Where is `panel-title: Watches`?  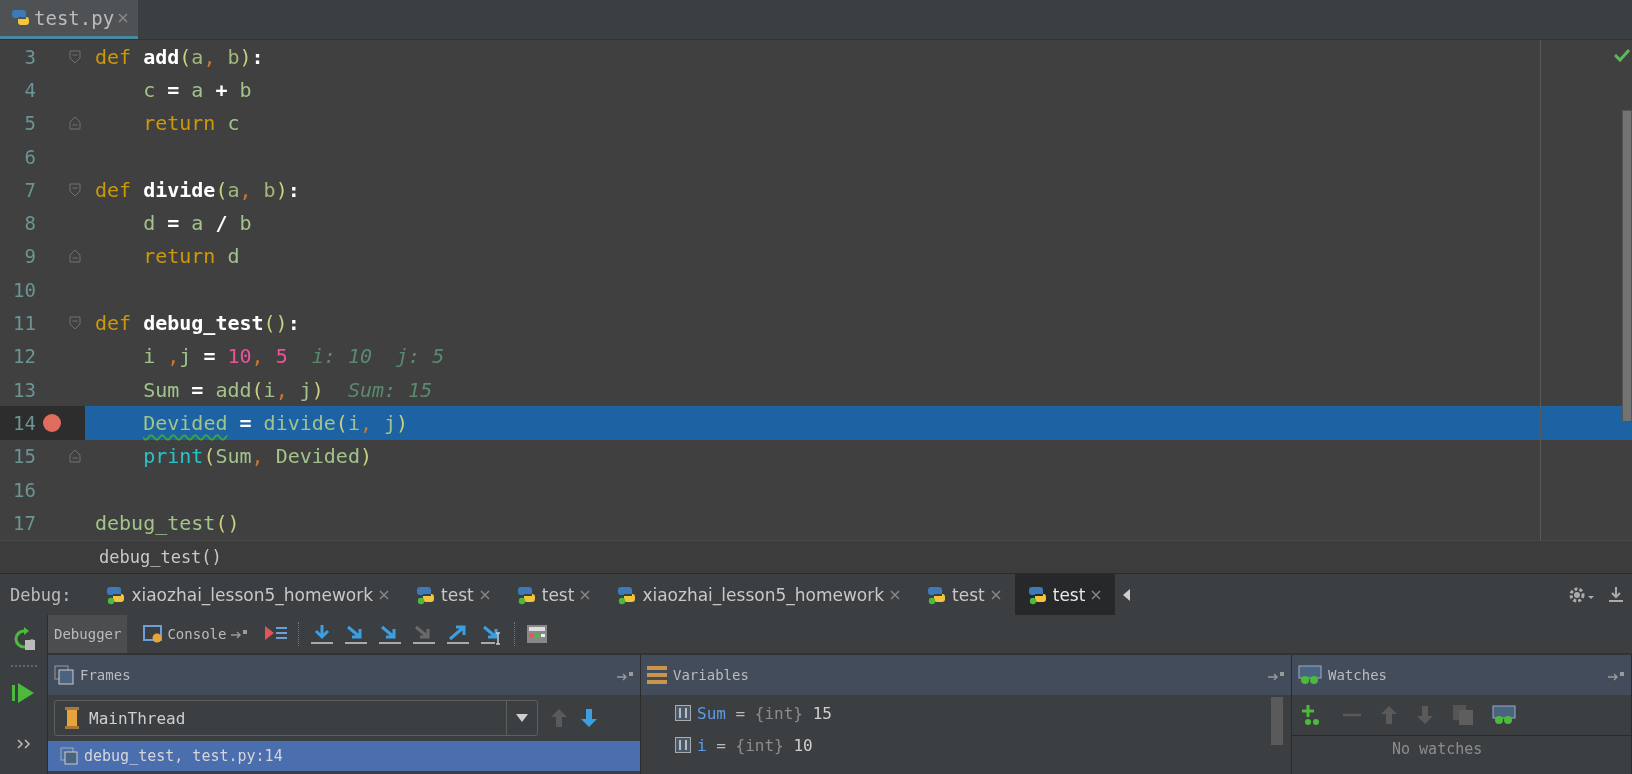 panel-title: Watches is located at coordinates (1357, 675).